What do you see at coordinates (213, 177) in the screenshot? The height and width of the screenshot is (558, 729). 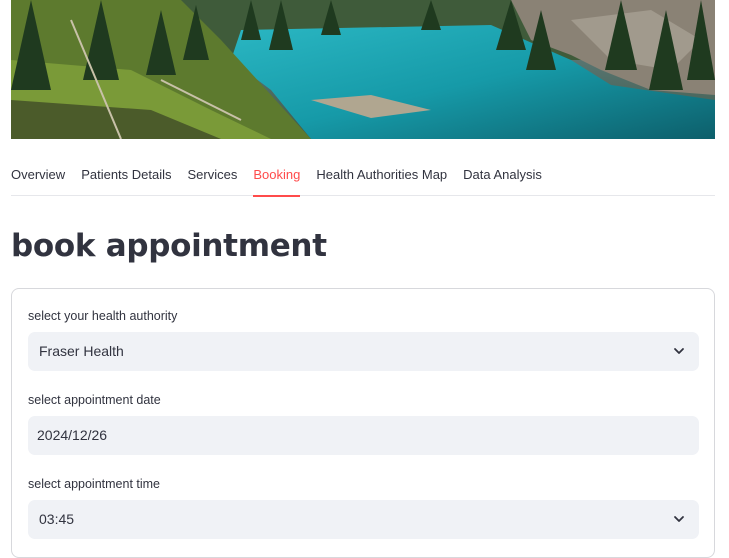 I see `tab-services: Services` at bounding box center [213, 177].